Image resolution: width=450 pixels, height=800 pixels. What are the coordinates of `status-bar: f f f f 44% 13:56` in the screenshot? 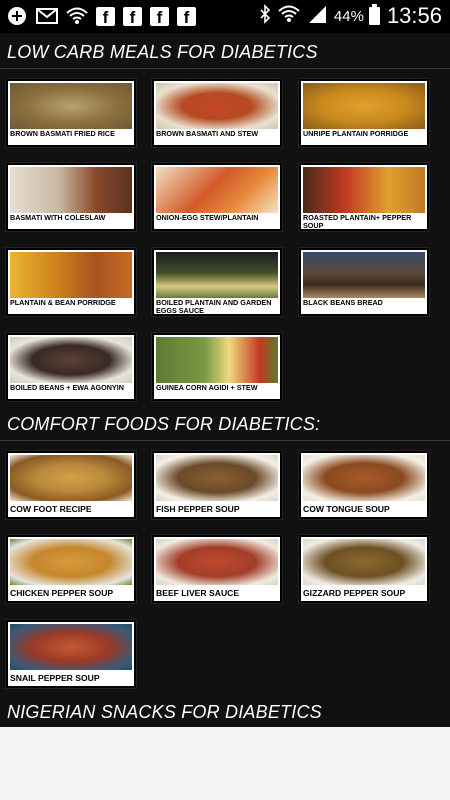 It's located at (225, 16).